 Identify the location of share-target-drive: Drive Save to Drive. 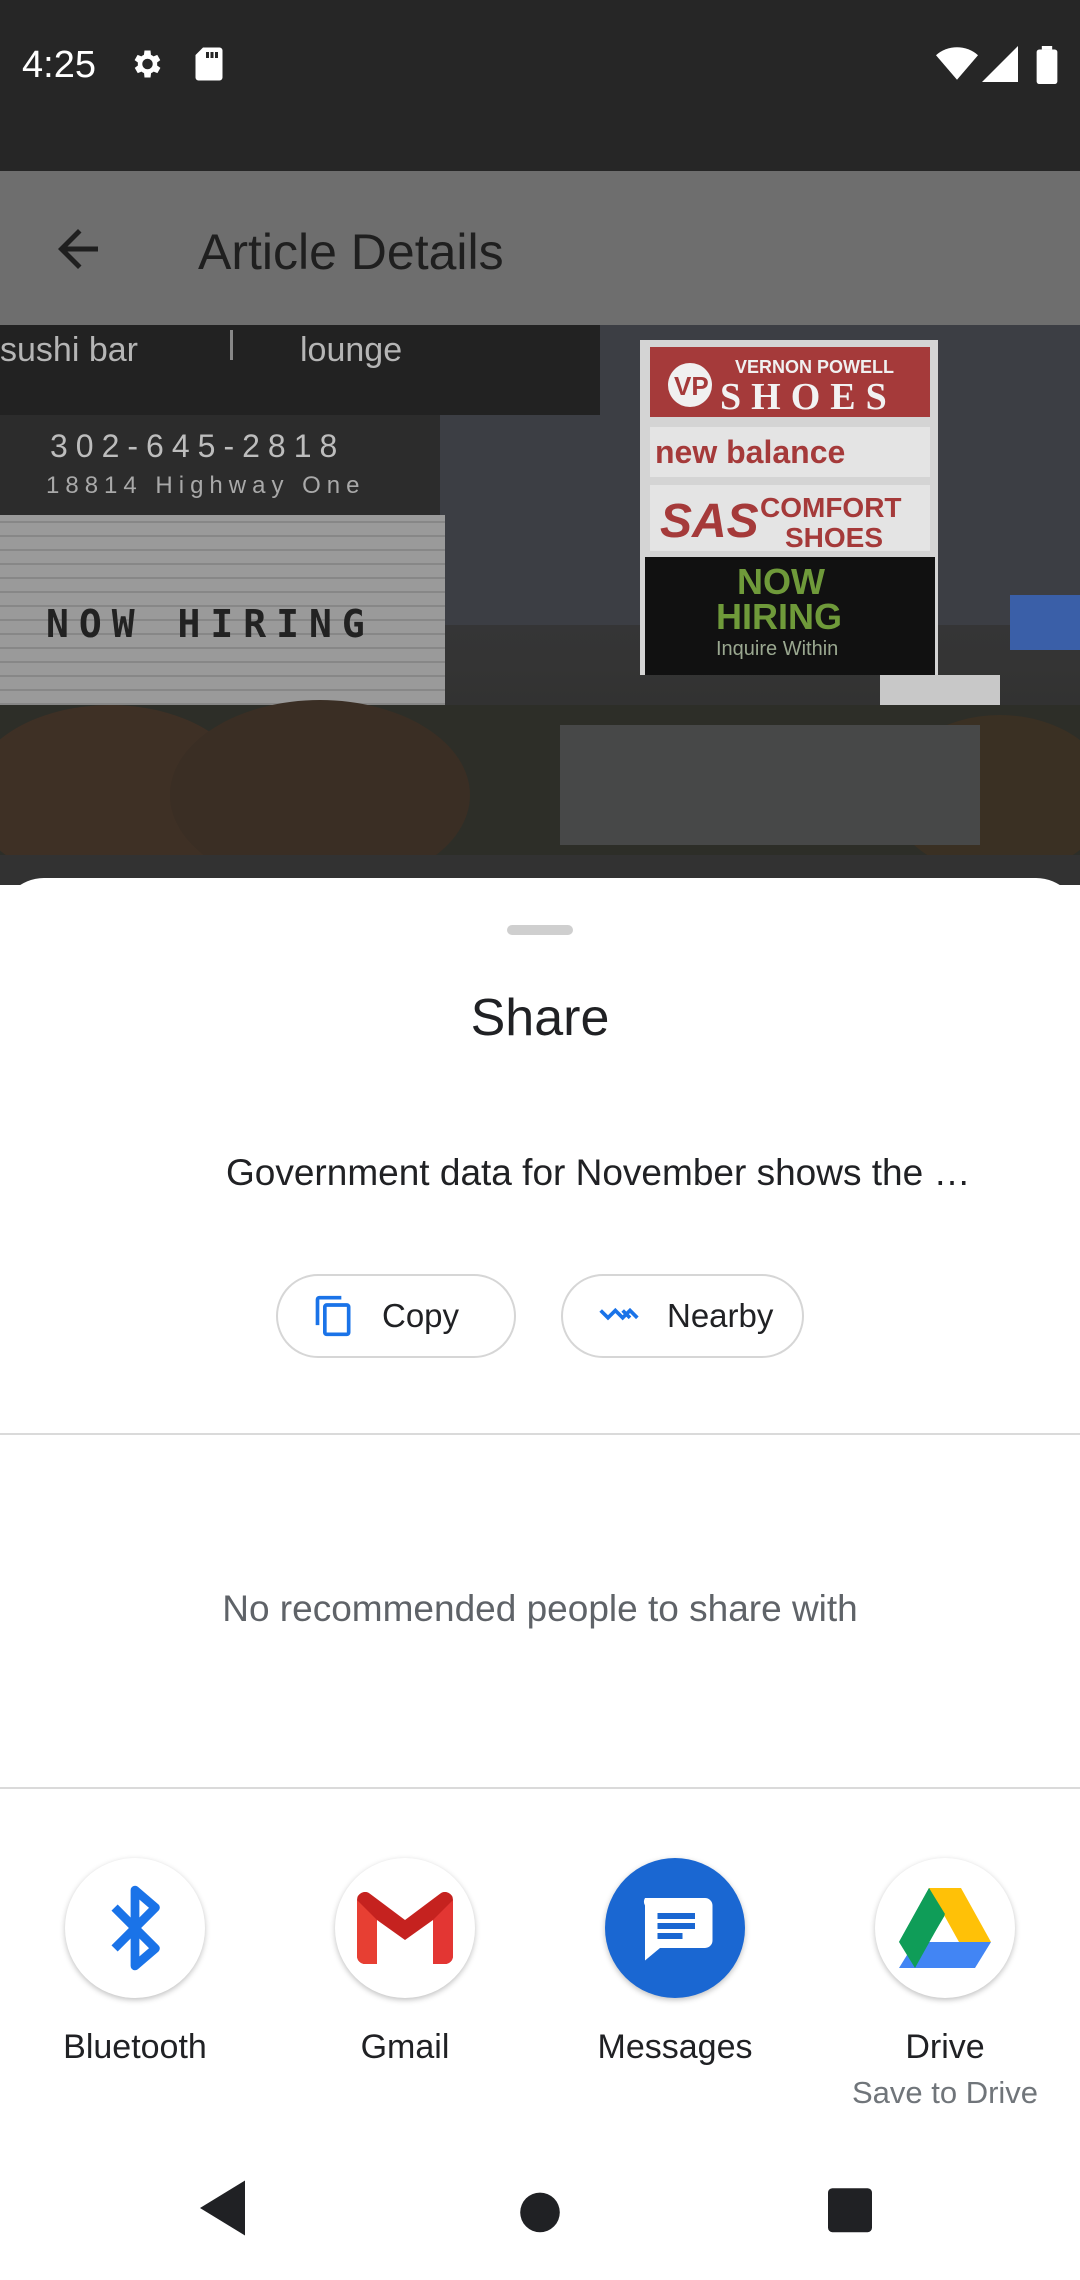
(945, 1984).